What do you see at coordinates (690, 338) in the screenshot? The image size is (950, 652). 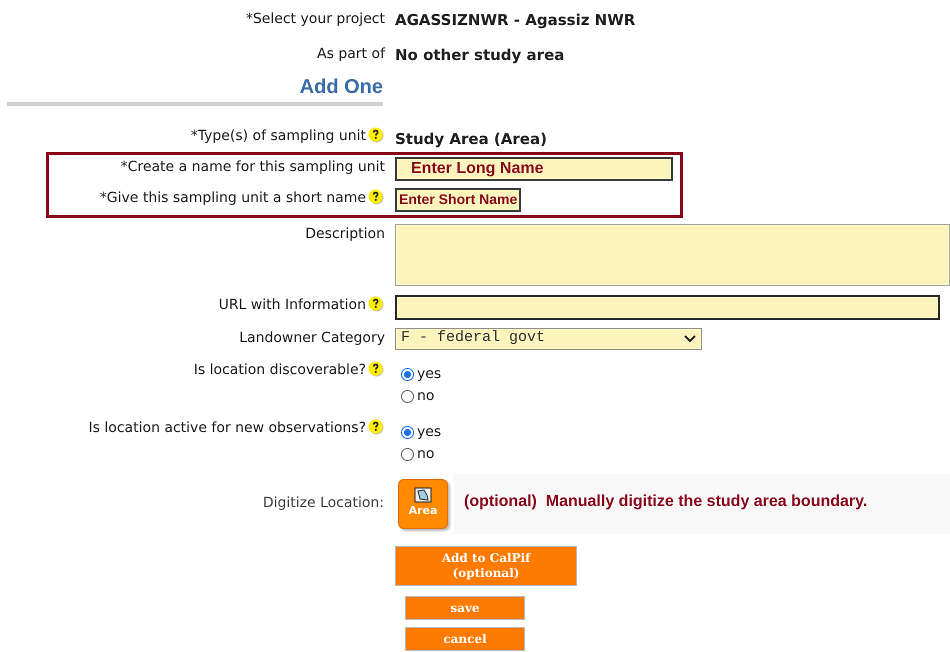 I see `chevron-icon` at bounding box center [690, 338].